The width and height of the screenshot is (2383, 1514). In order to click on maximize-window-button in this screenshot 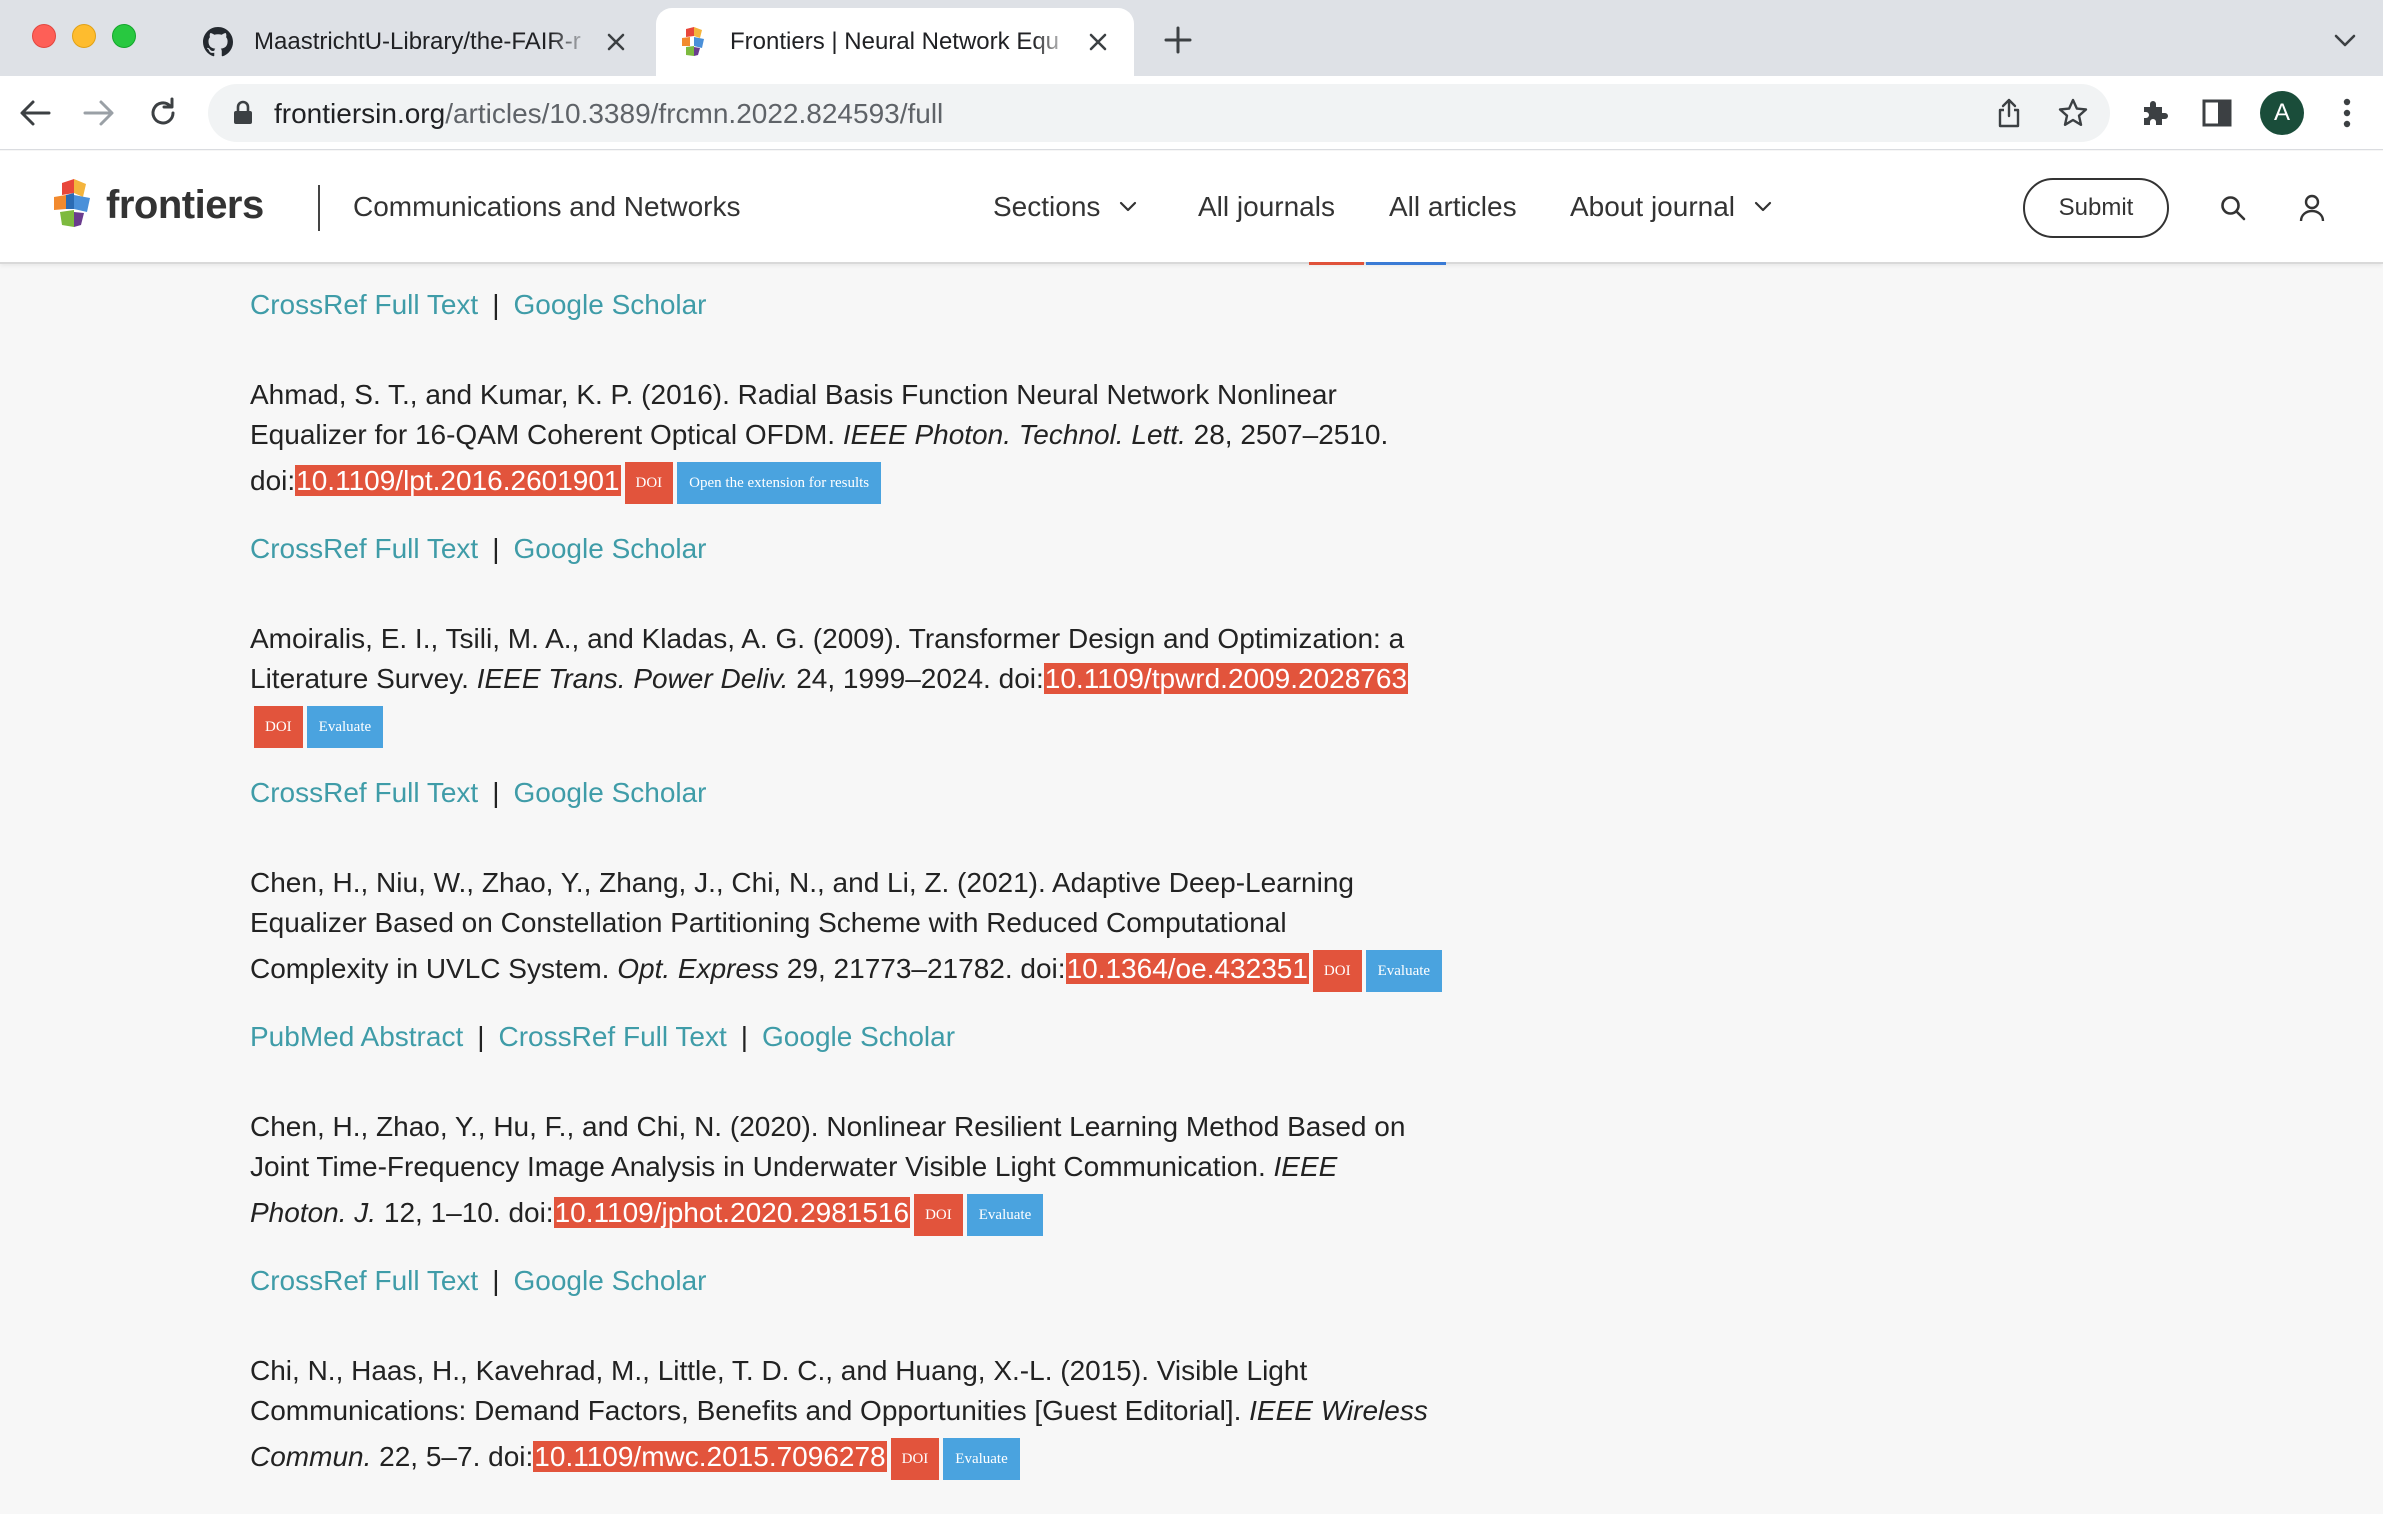, I will do `click(124, 36)`.